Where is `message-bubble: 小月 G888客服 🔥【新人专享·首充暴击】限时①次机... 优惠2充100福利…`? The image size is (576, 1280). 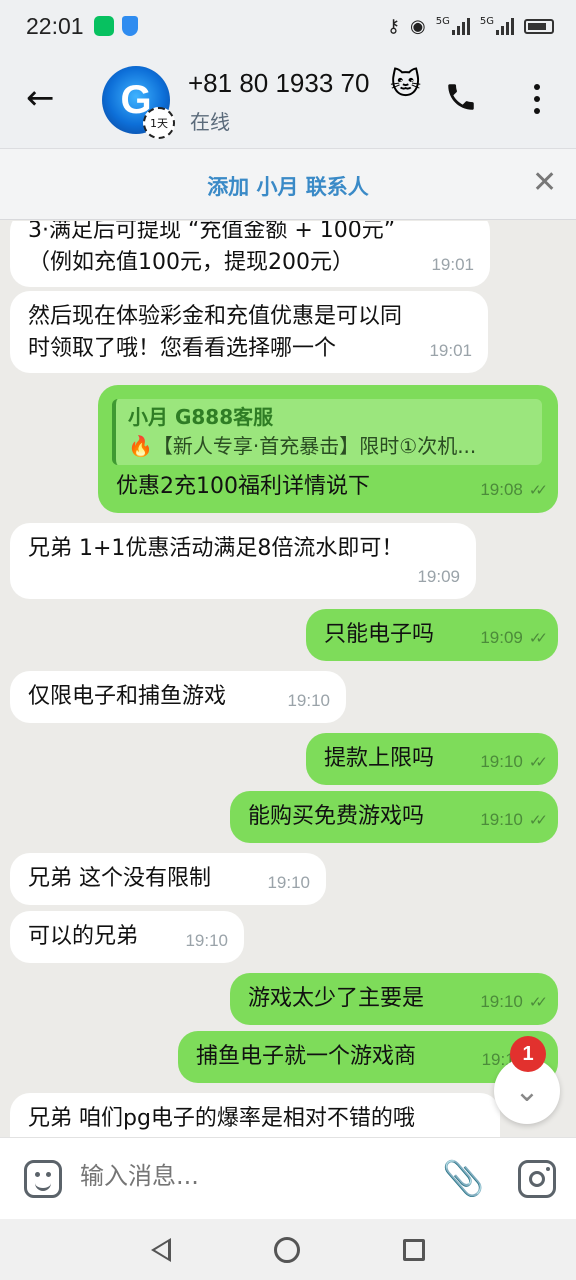
message-bubble: 小月 G888客服 🔥【新人专享·首充暴击】限时①次机... 优惠2充100福利… is located at coordinates (328, 449).